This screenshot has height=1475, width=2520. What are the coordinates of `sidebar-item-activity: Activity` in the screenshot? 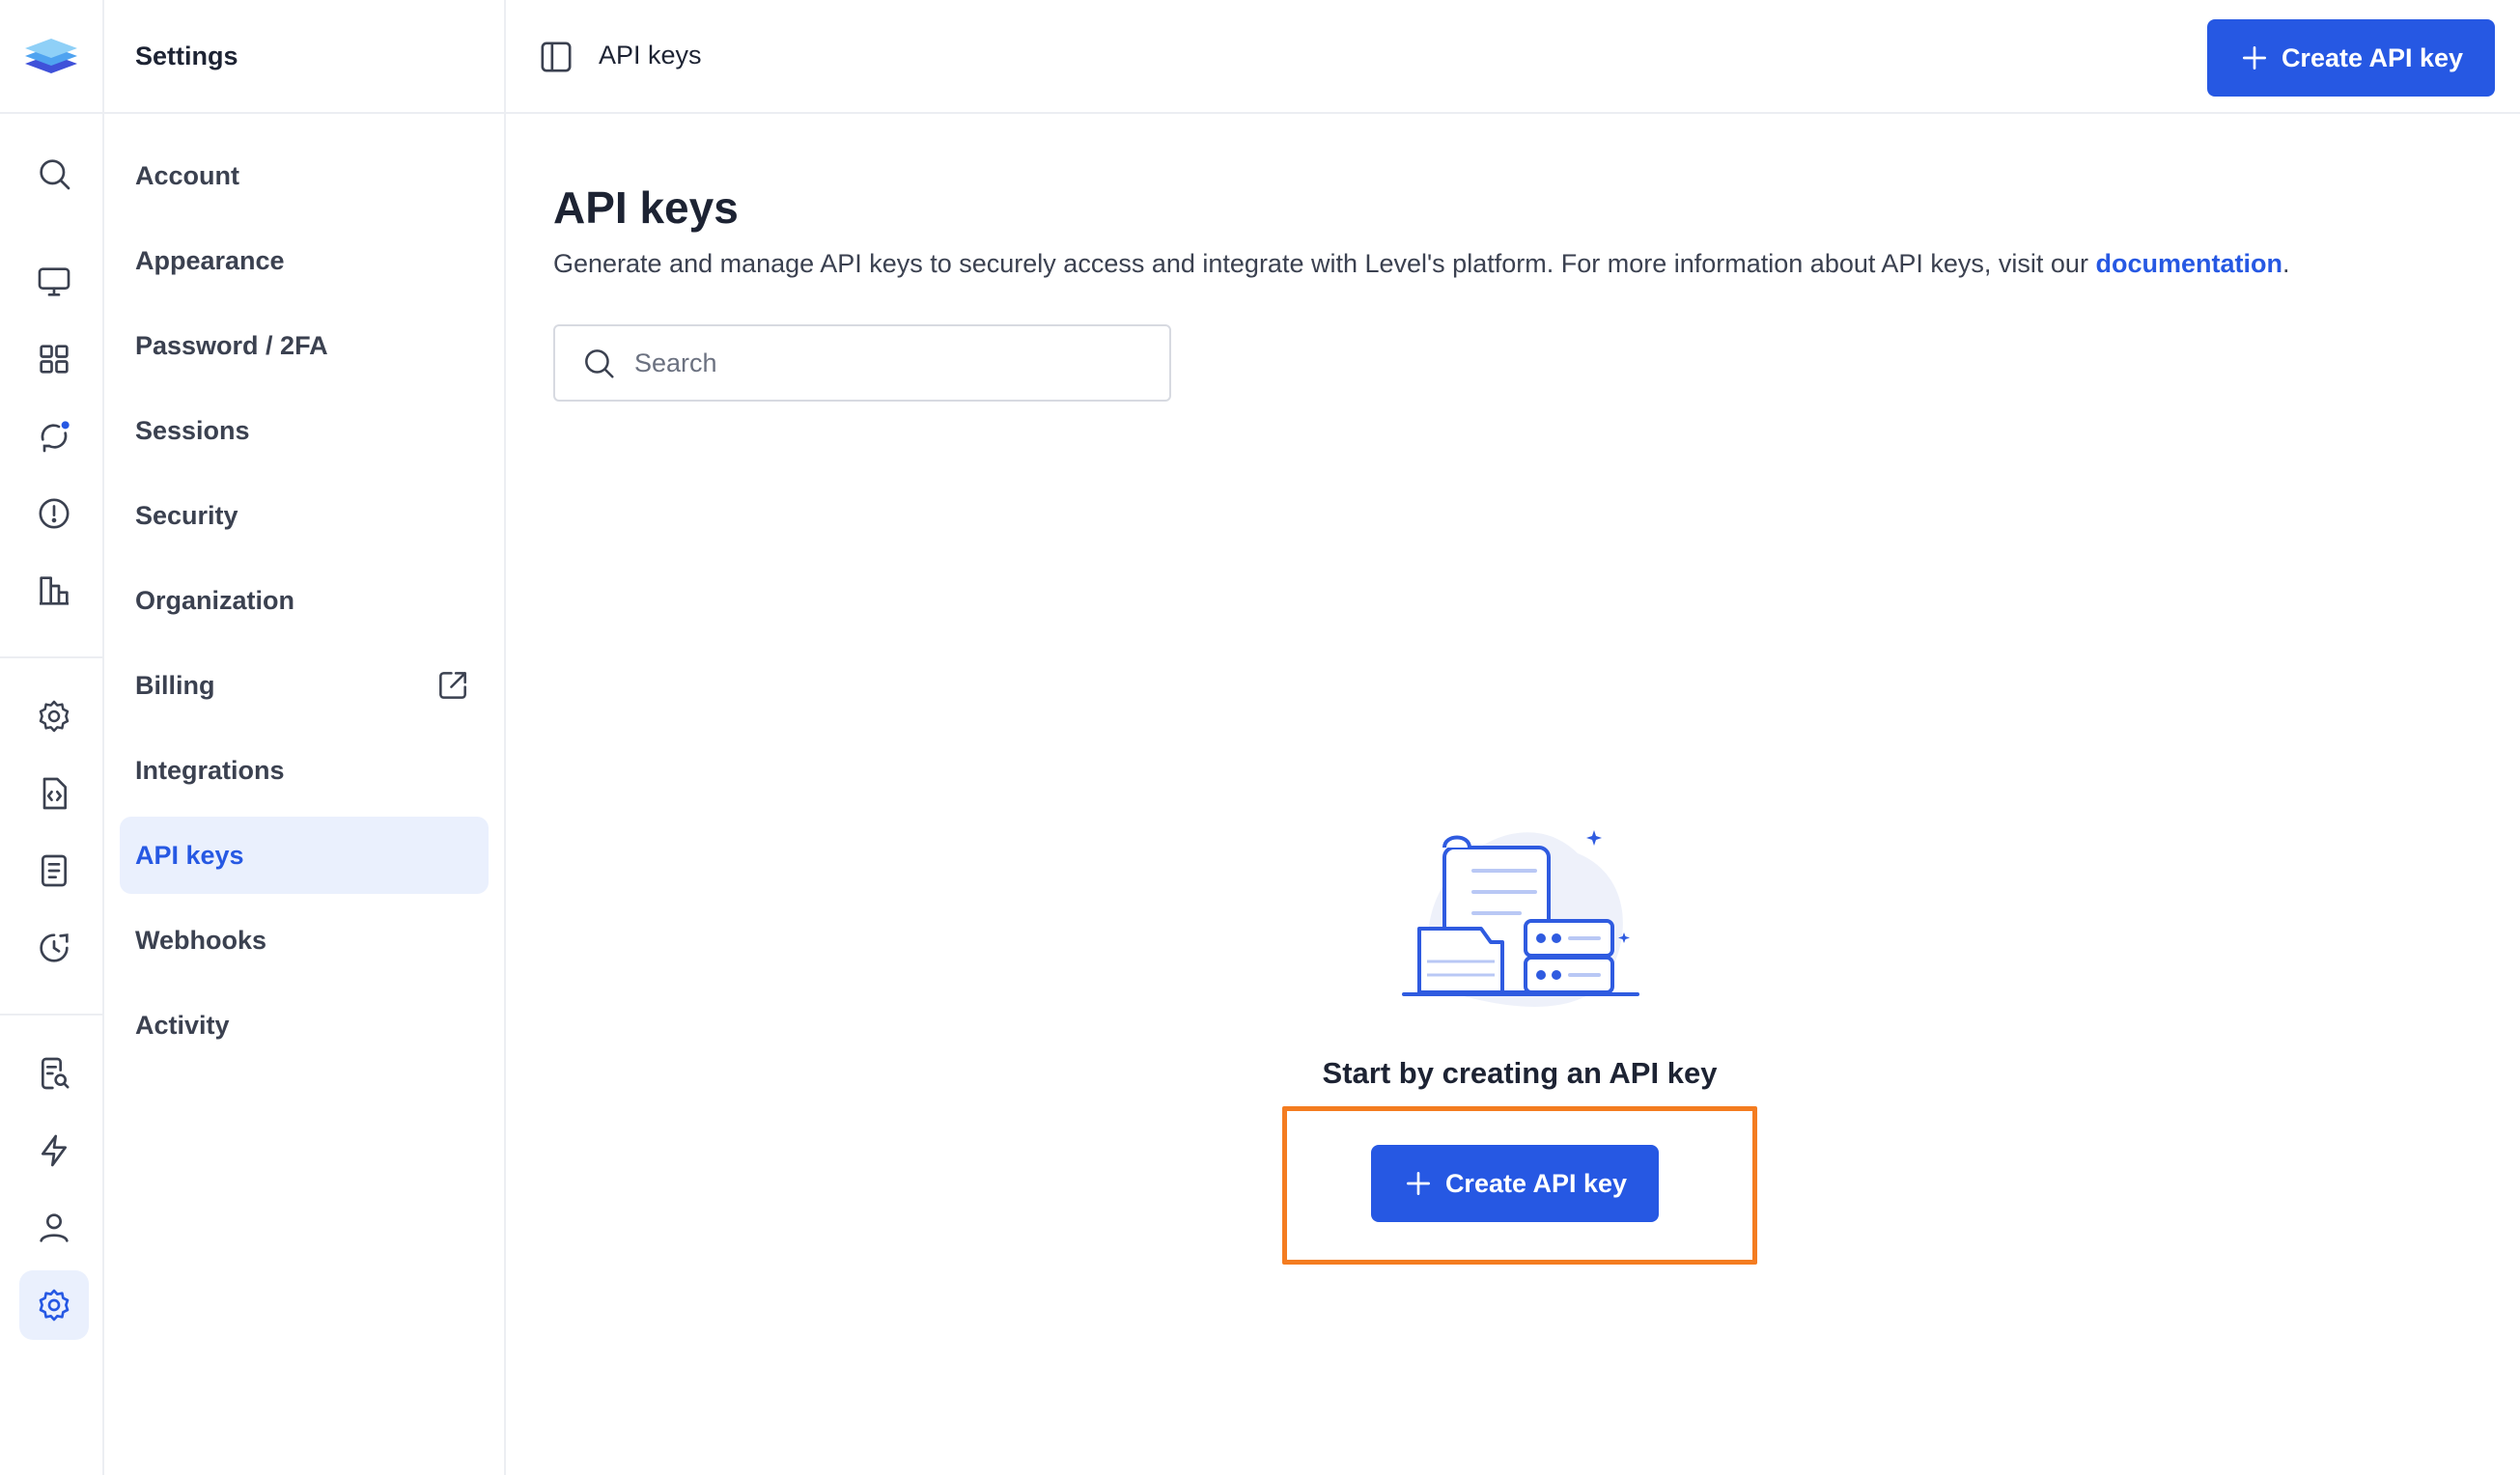 It's located at (305, 1025).